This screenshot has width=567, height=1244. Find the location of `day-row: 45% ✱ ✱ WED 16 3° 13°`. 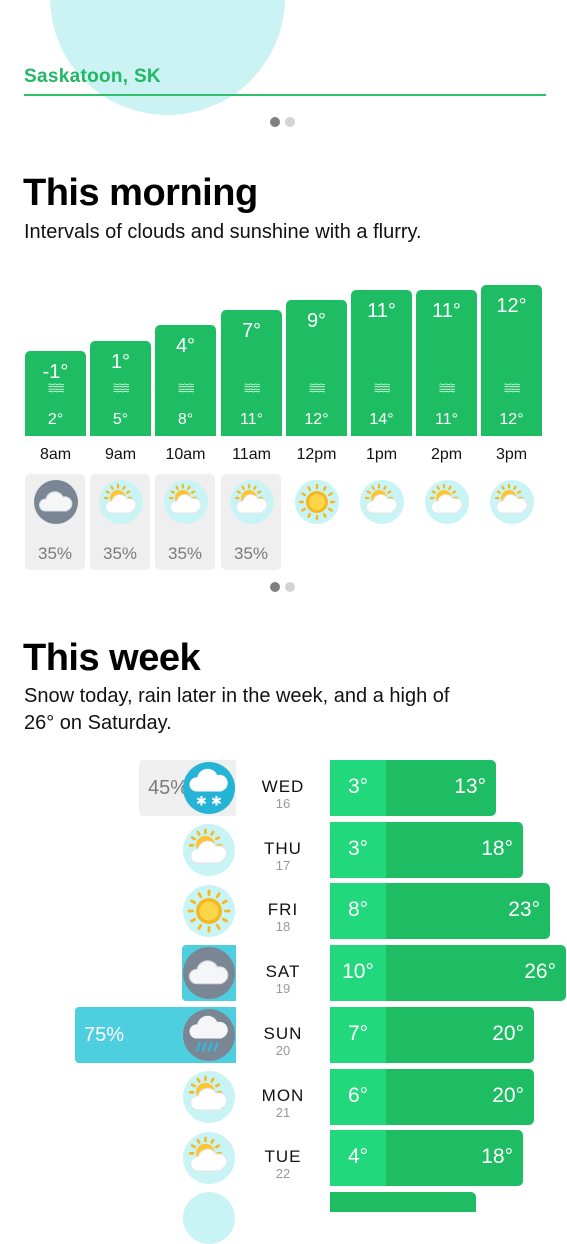

day-row: 45% ✱ ✱ WED 16 3° 13° is located at coordinates (283, 789).